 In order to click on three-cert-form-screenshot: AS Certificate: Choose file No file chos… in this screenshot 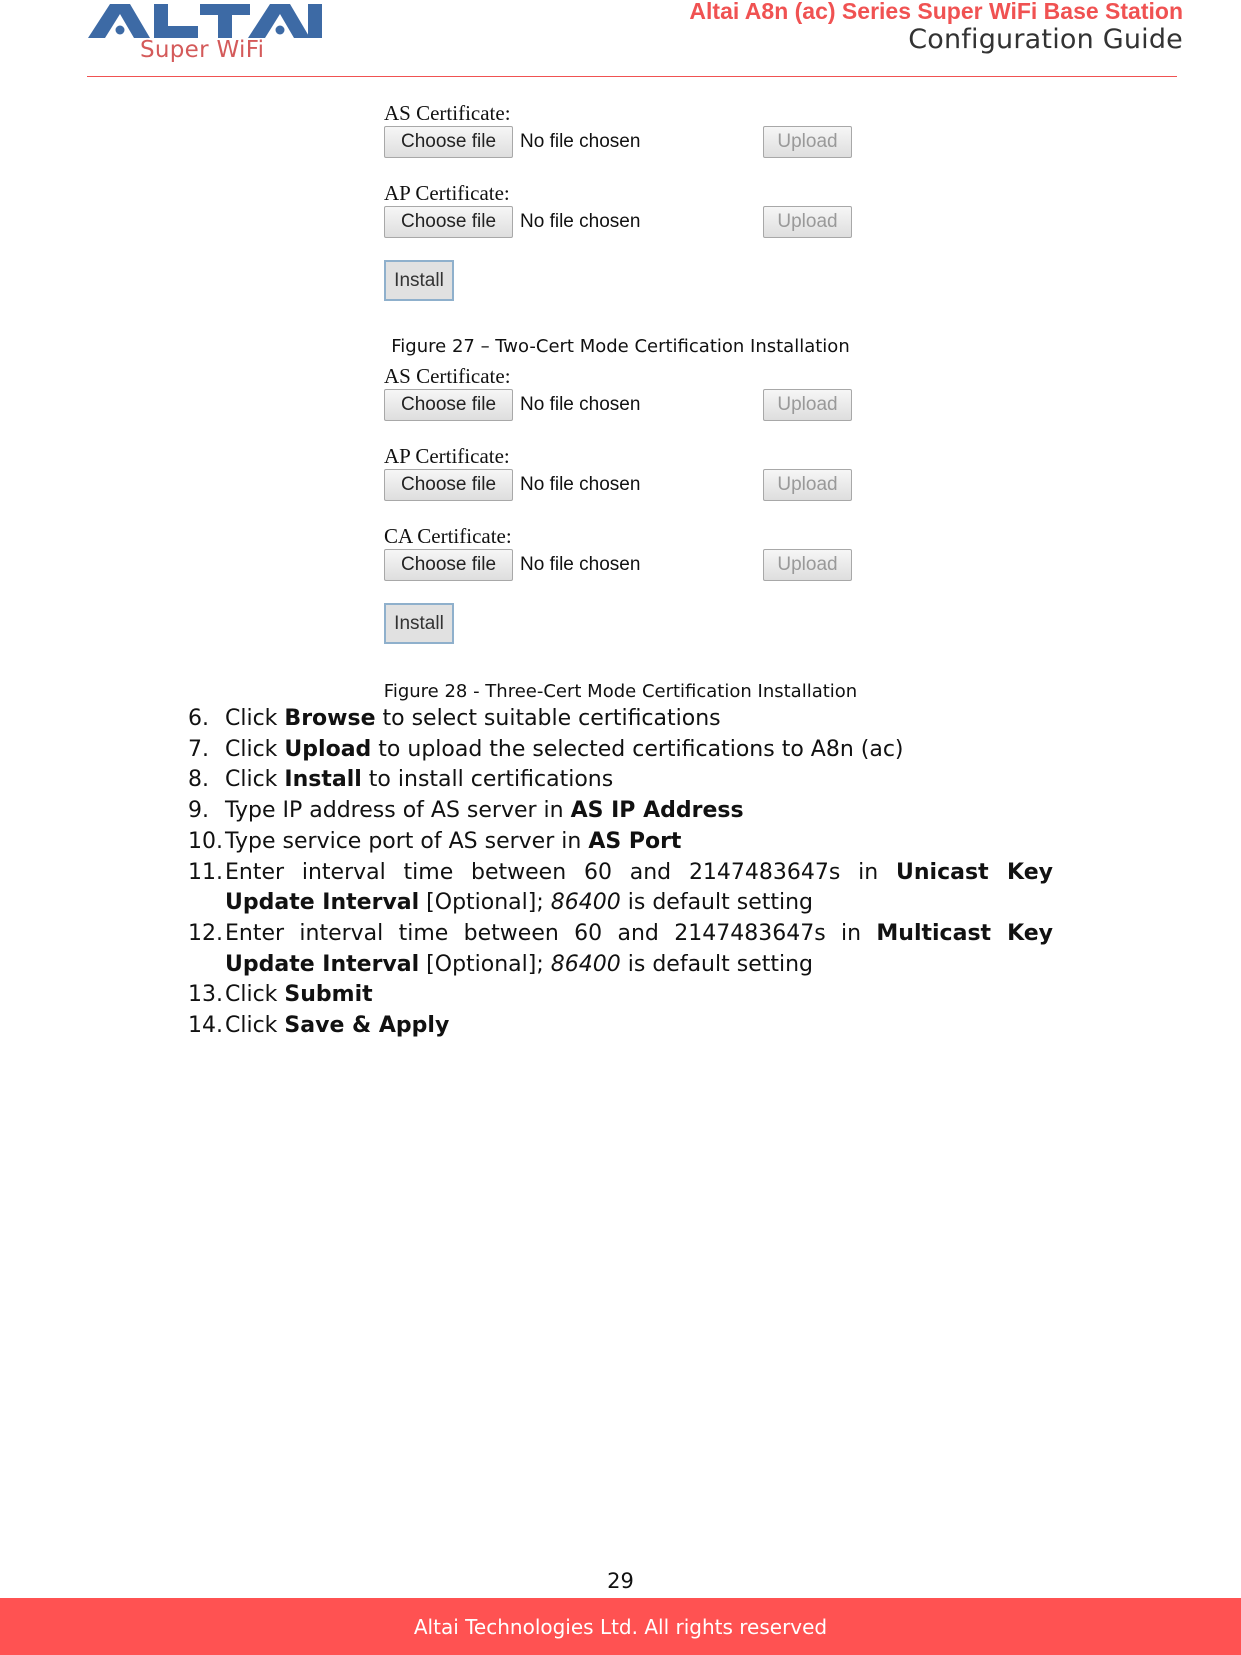, I will do `click(619, 503)`.